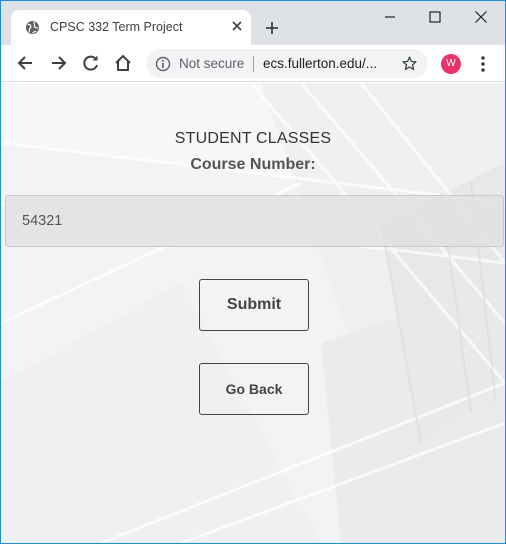 This screenshot has width=506, height=544. What do you see at coordinates (272, 28) in the screenshot?
I see `plus-icon` at bounding box center [272, 28].